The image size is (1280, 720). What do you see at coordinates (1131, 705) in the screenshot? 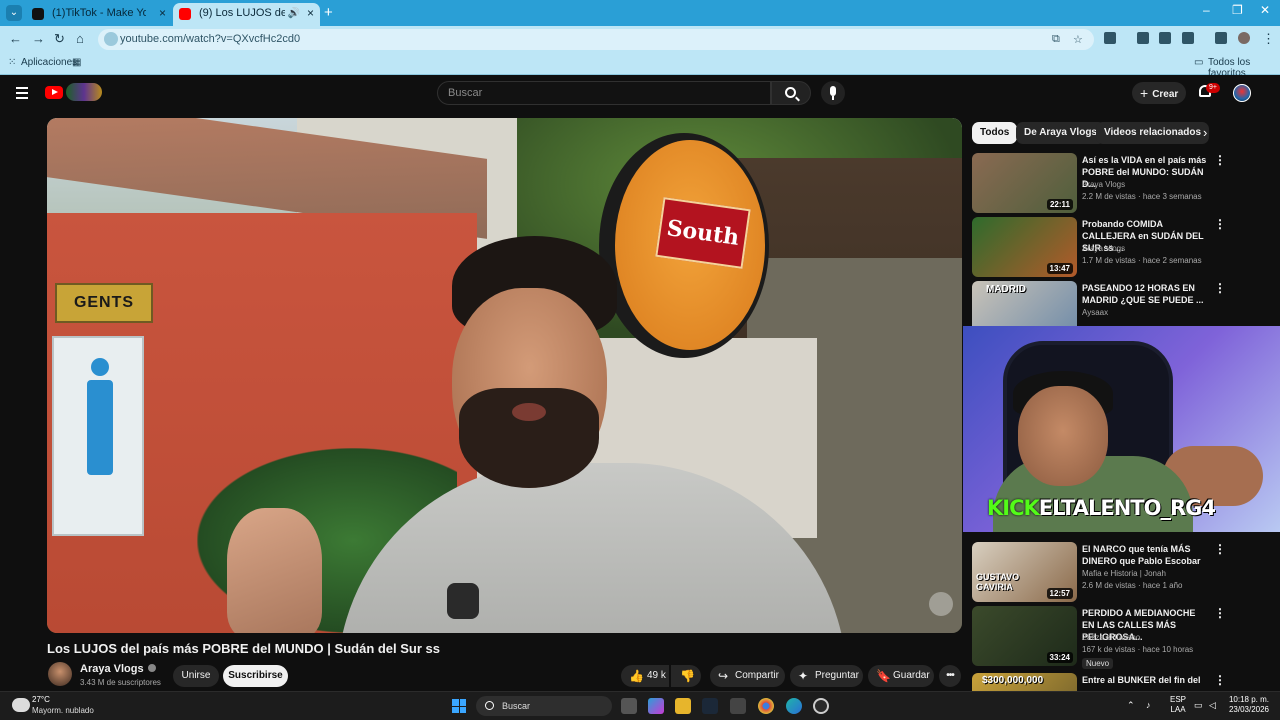
I see `tray-overflow-icon: ⌃` at bounding box center [1131, 705].